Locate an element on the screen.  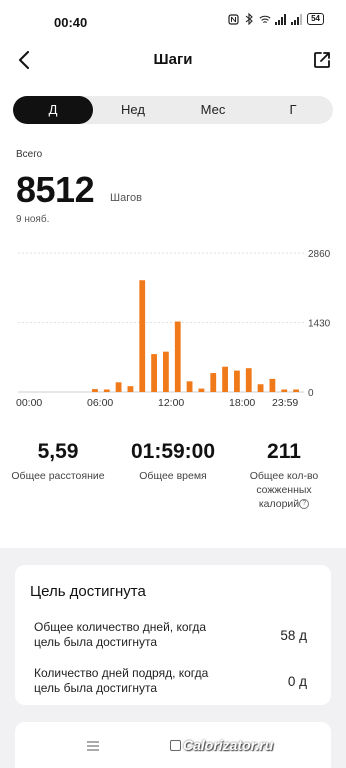
bluetooth-icon is located at coordinates (249, 19).